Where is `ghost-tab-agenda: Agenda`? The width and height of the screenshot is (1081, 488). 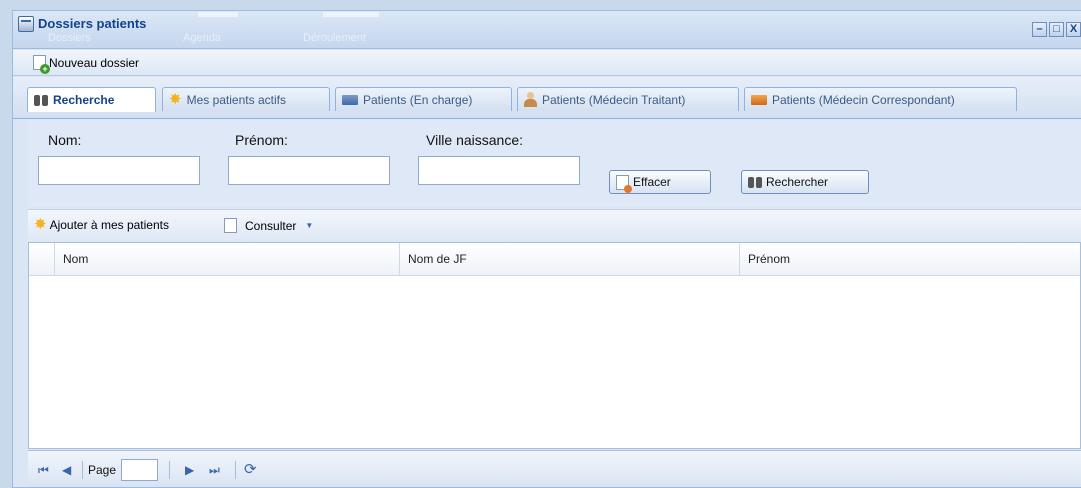
ghost-tab-agenda: Agenda is located at coordinates (202, 38).